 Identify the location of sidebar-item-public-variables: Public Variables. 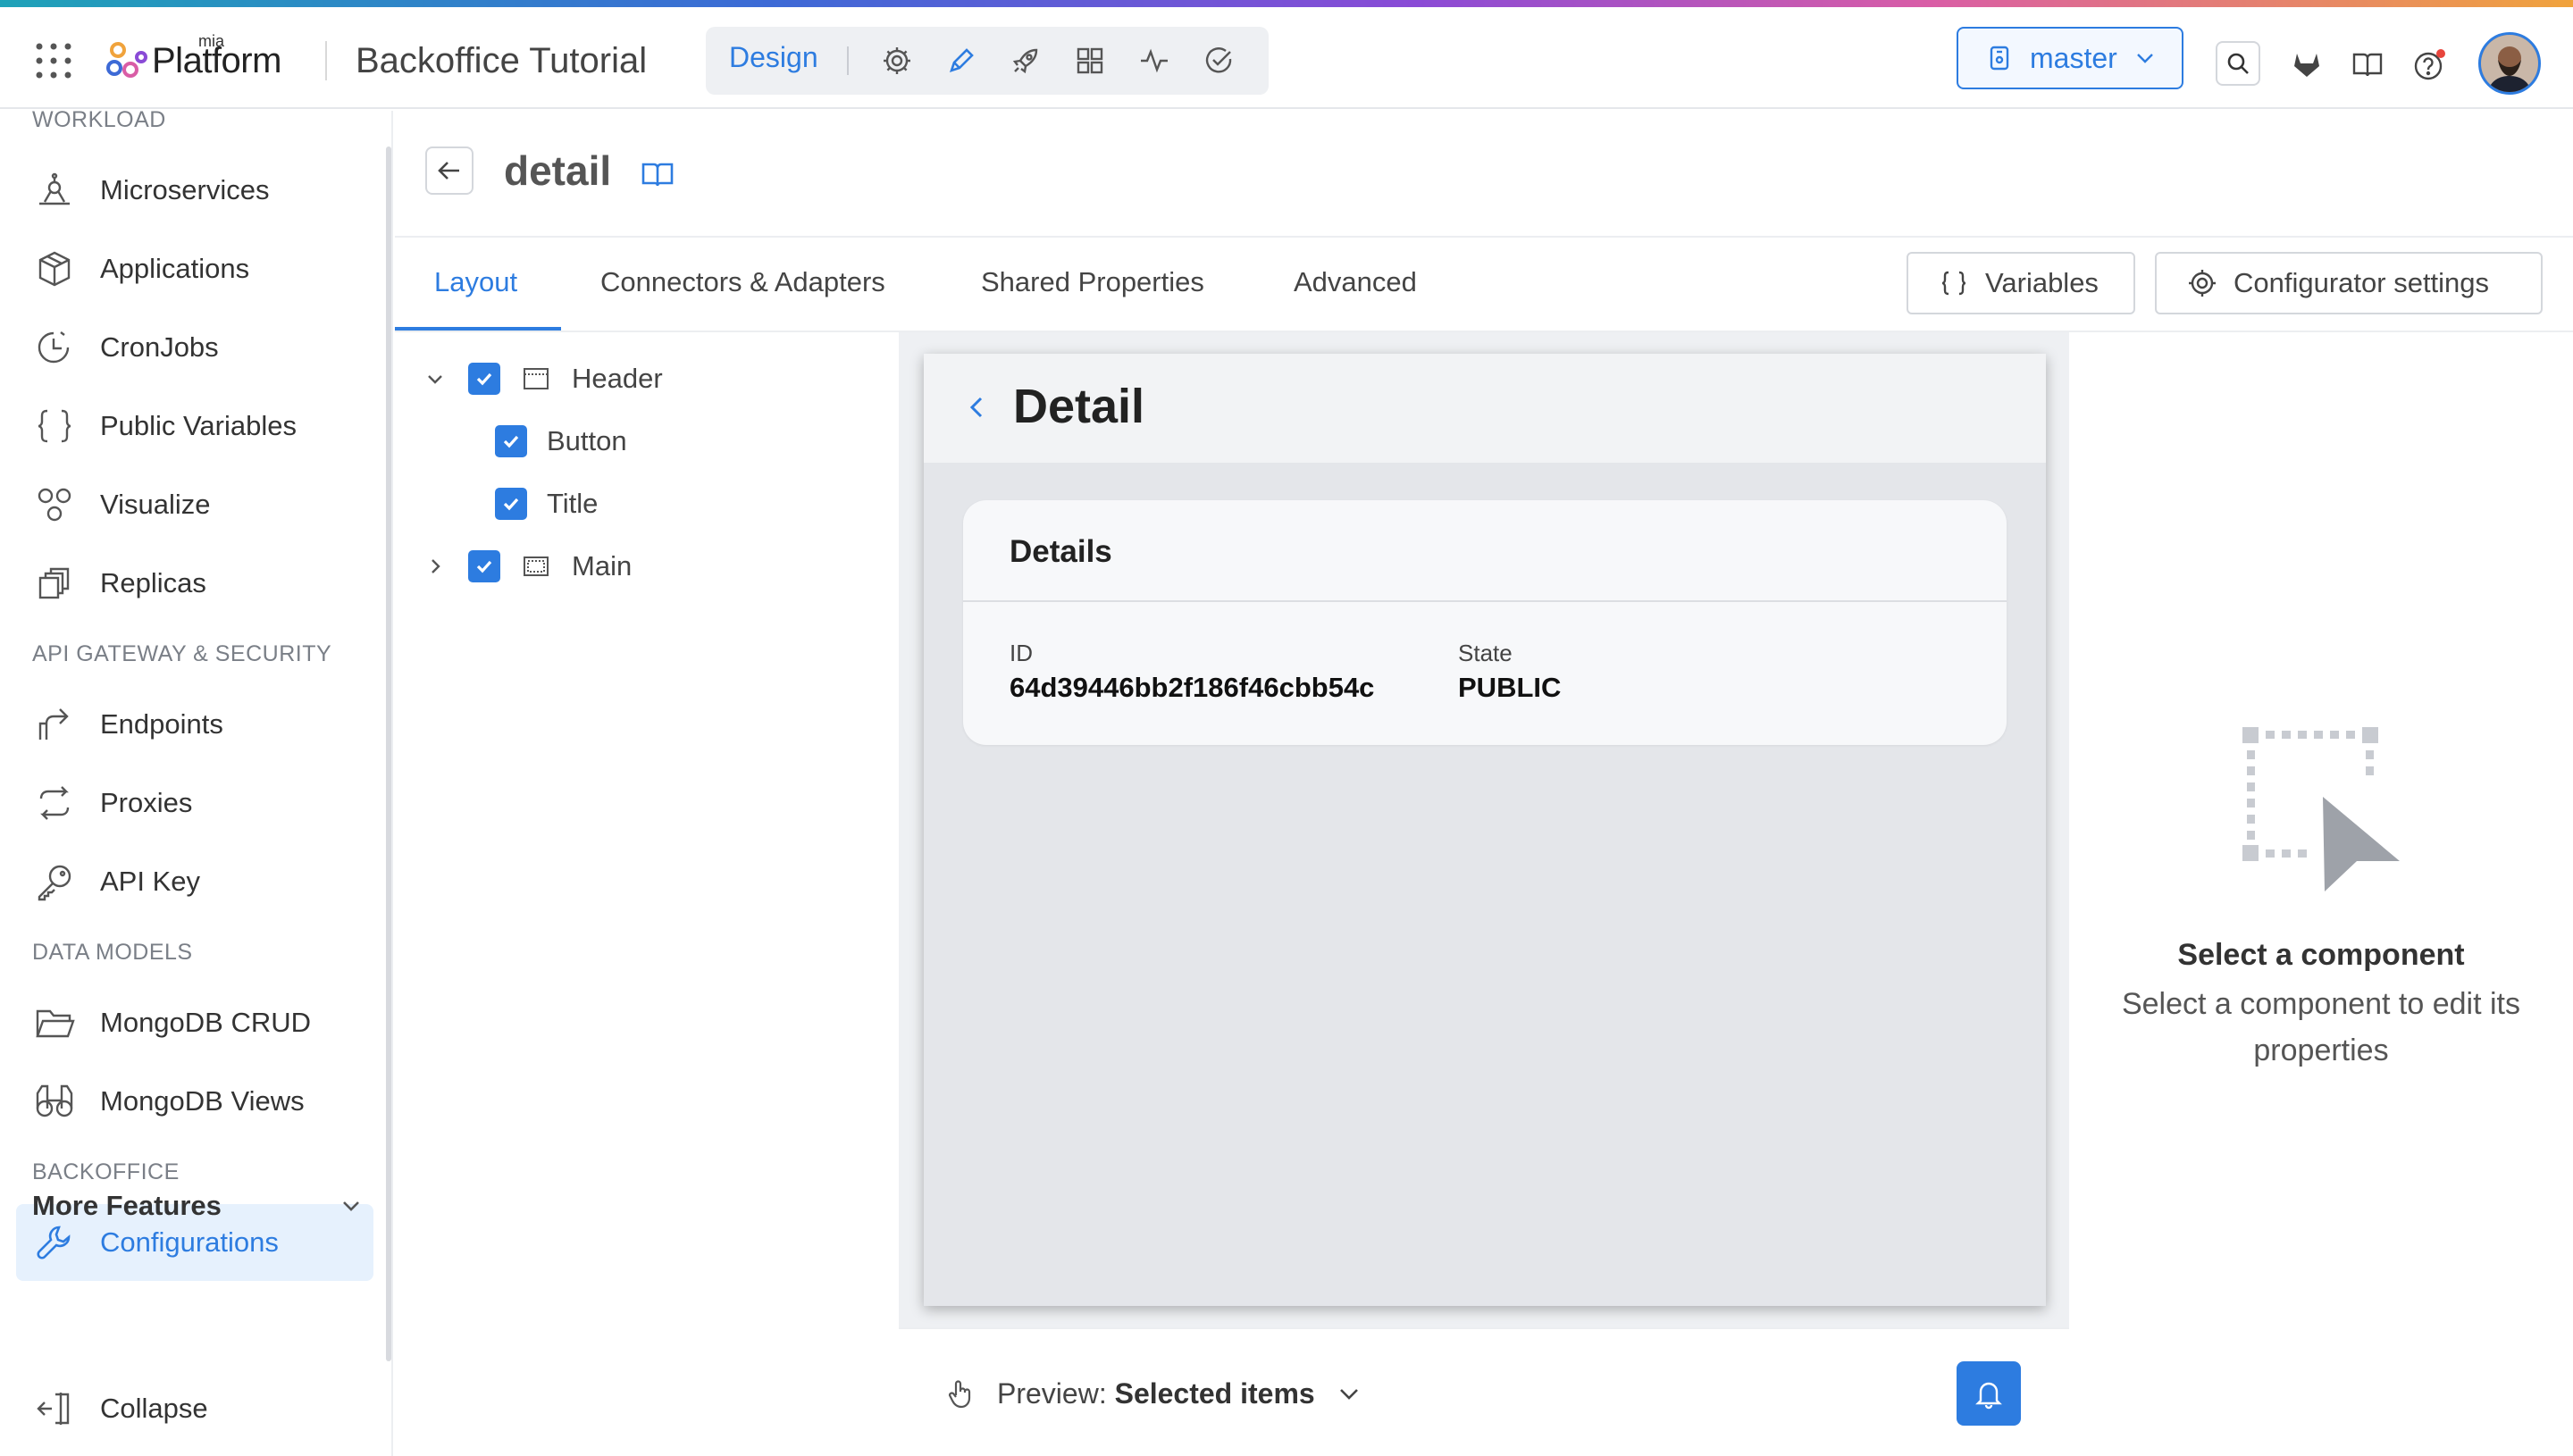
(194, 426).